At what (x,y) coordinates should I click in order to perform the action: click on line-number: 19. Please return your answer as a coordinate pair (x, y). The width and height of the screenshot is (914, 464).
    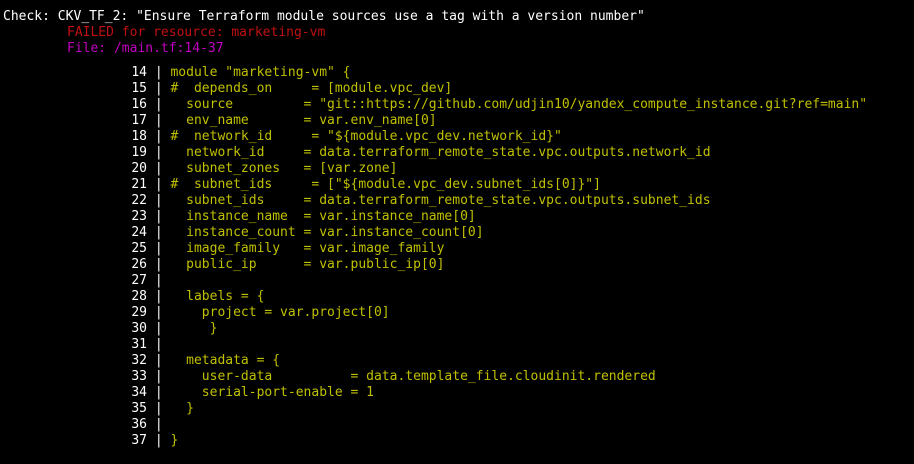
    Looking at the image, I should click on (139, 152).